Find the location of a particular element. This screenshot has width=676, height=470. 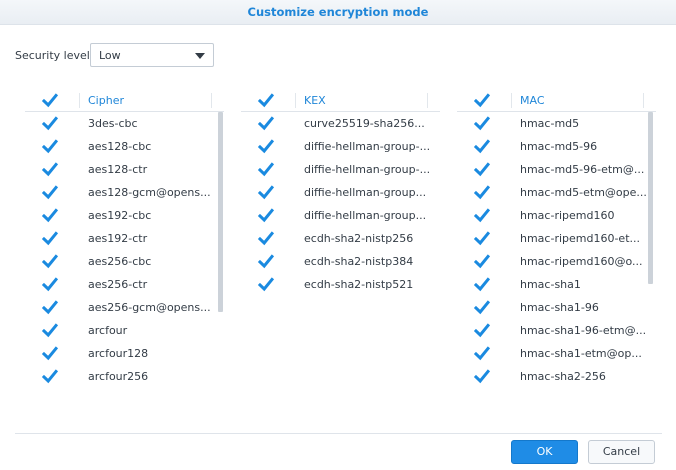

column-title: Cipher is located at coordinates (106, 100).